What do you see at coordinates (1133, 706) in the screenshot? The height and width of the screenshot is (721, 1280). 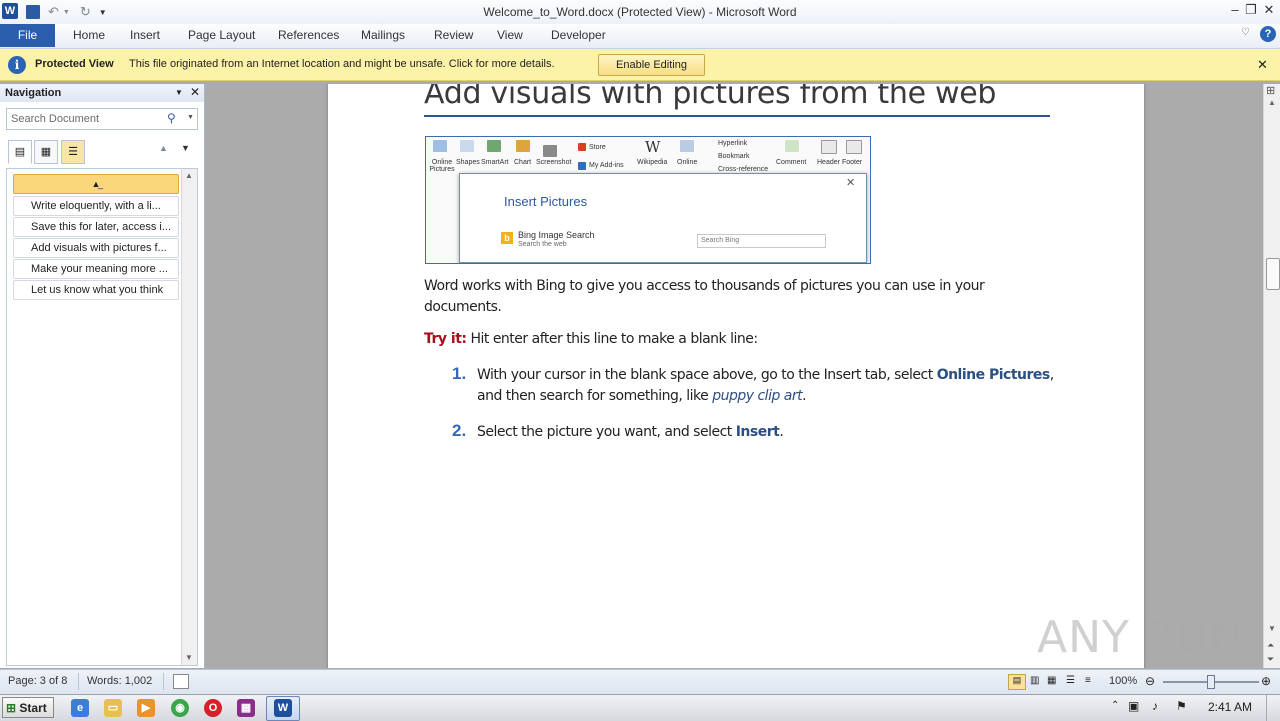 I see `network-icon: ▣` at bounding box center [1133, 706].